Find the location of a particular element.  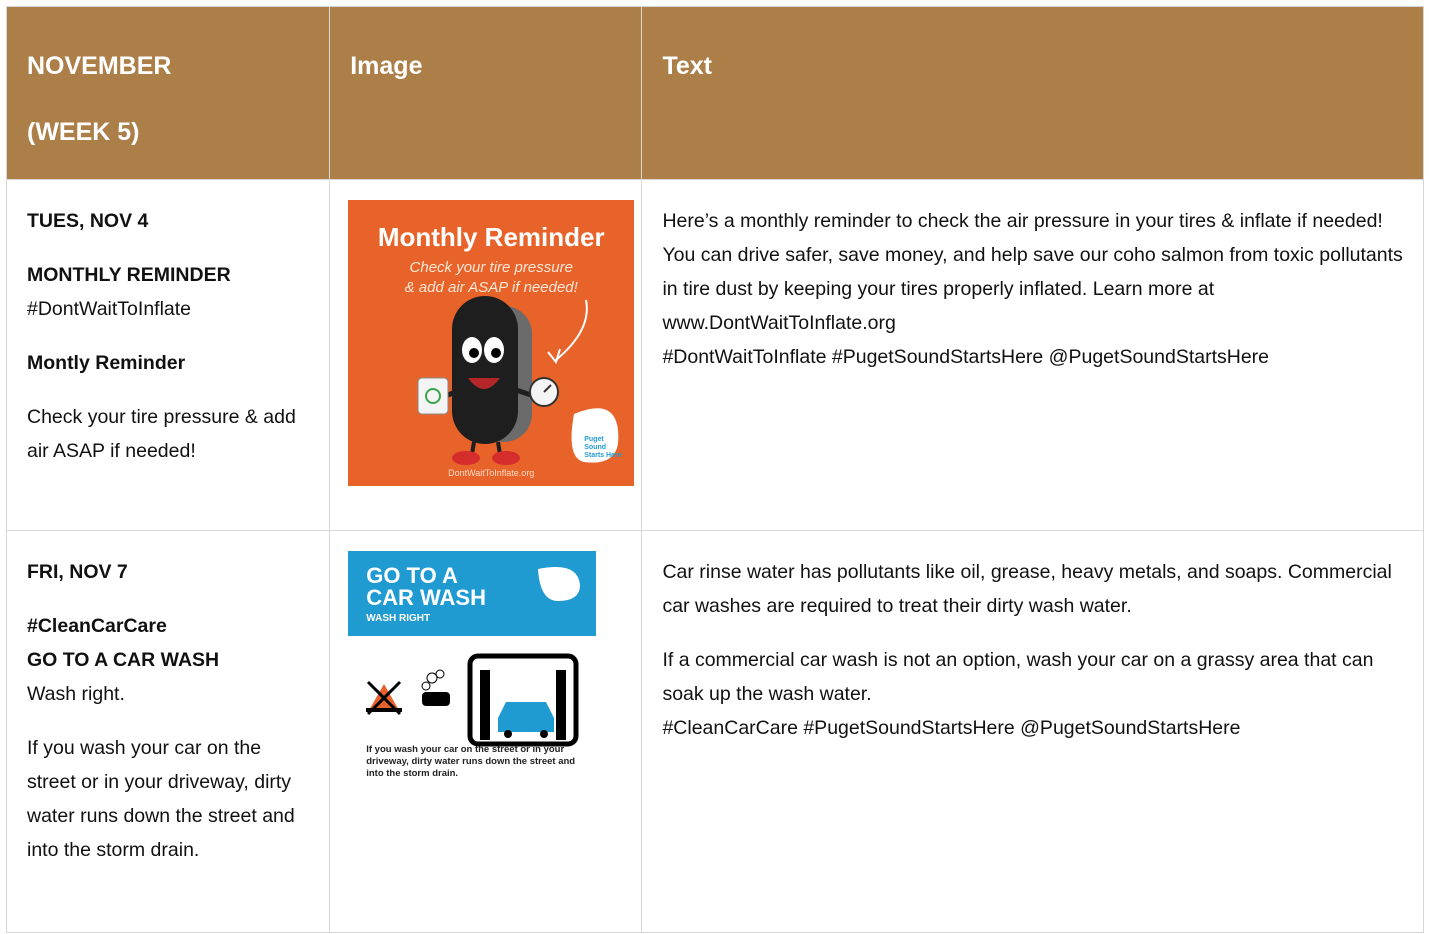

row-title: MONTHLY REMINDER is located at coordinates (129, 275).